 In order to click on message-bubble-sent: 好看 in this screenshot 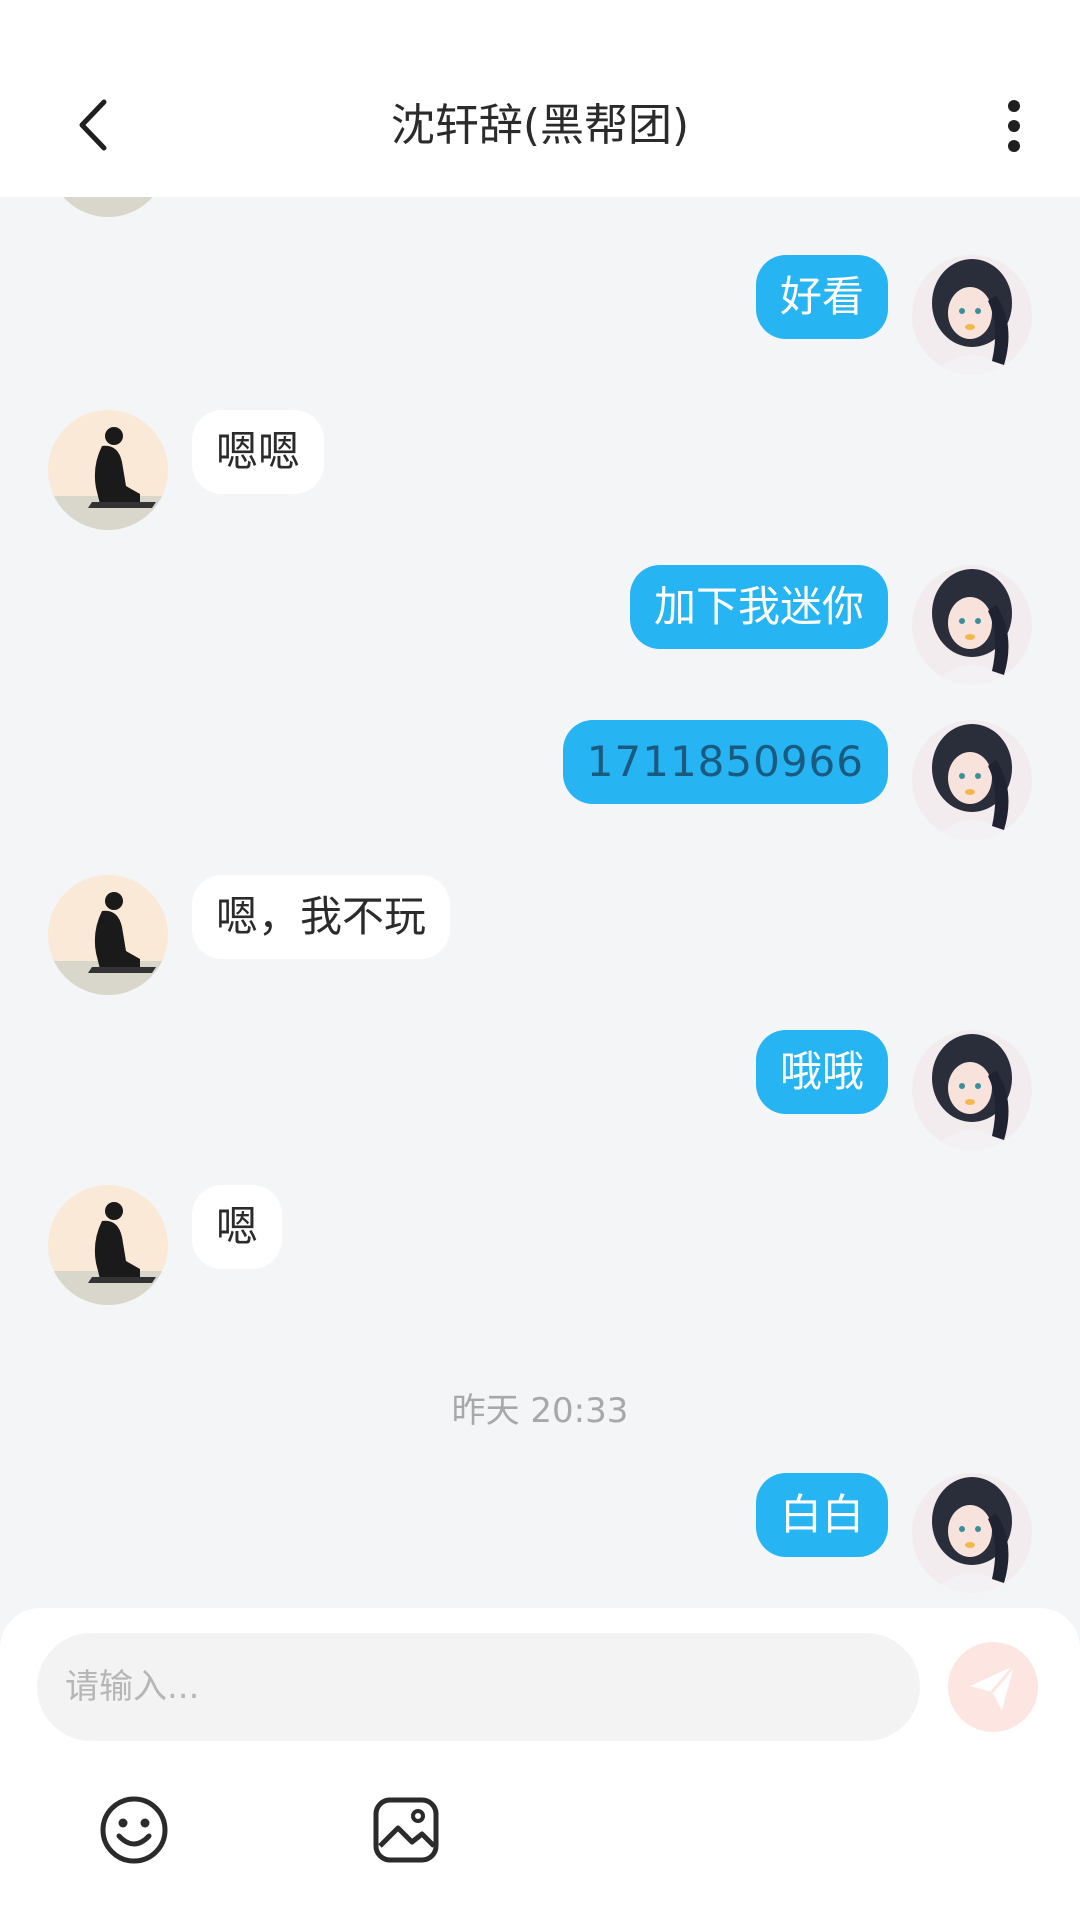, I will do `click(821, 297)`.